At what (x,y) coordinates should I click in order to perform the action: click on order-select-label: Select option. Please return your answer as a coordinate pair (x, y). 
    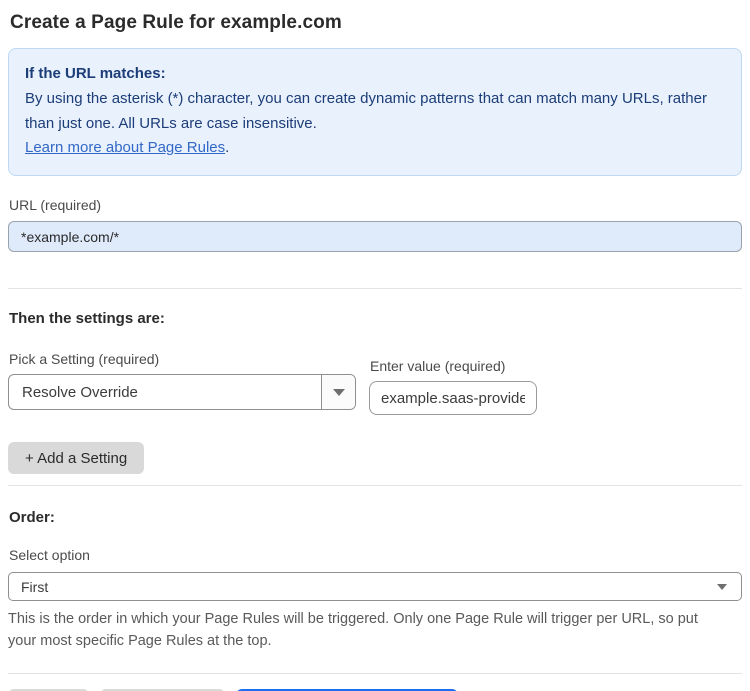
    Looking at the image, I should click on (49, 555).